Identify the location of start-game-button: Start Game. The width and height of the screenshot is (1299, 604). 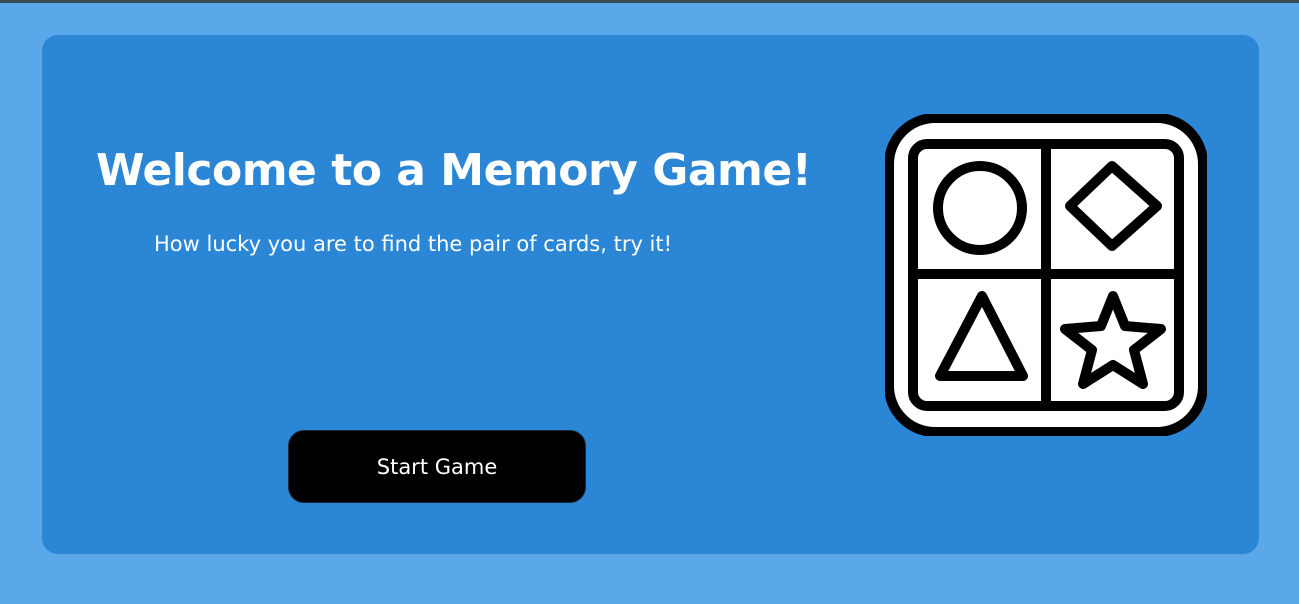
(437, 466).